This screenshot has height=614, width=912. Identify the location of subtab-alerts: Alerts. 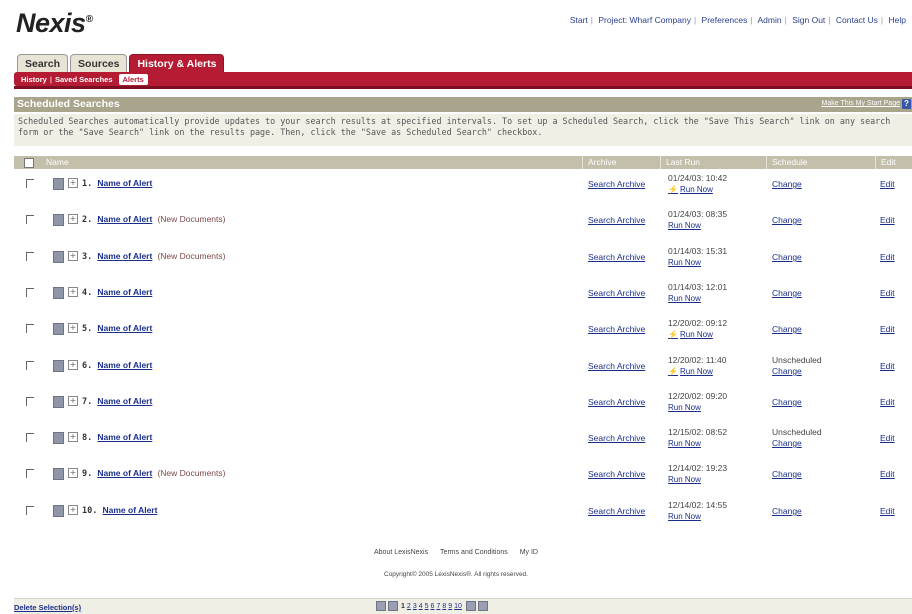
(133, 79).